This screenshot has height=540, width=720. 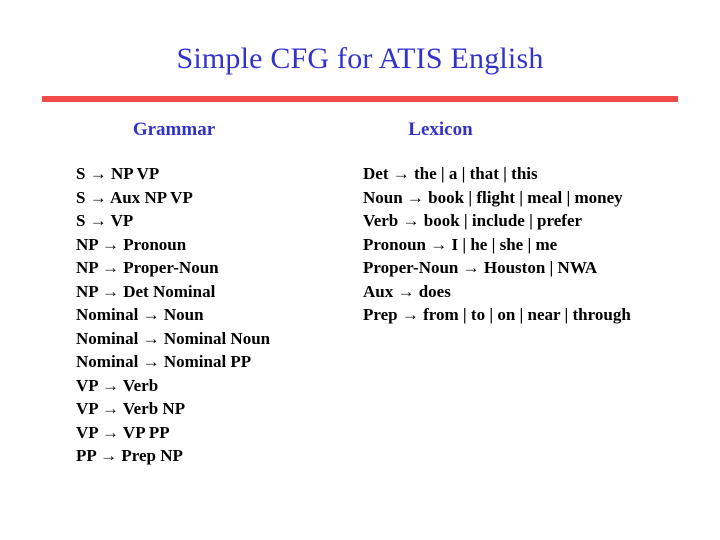 What do you see at coordinates (131, 408) in the screenshot?
I see `list-item: VP → Verb NP` at bounding box center [131, 408].